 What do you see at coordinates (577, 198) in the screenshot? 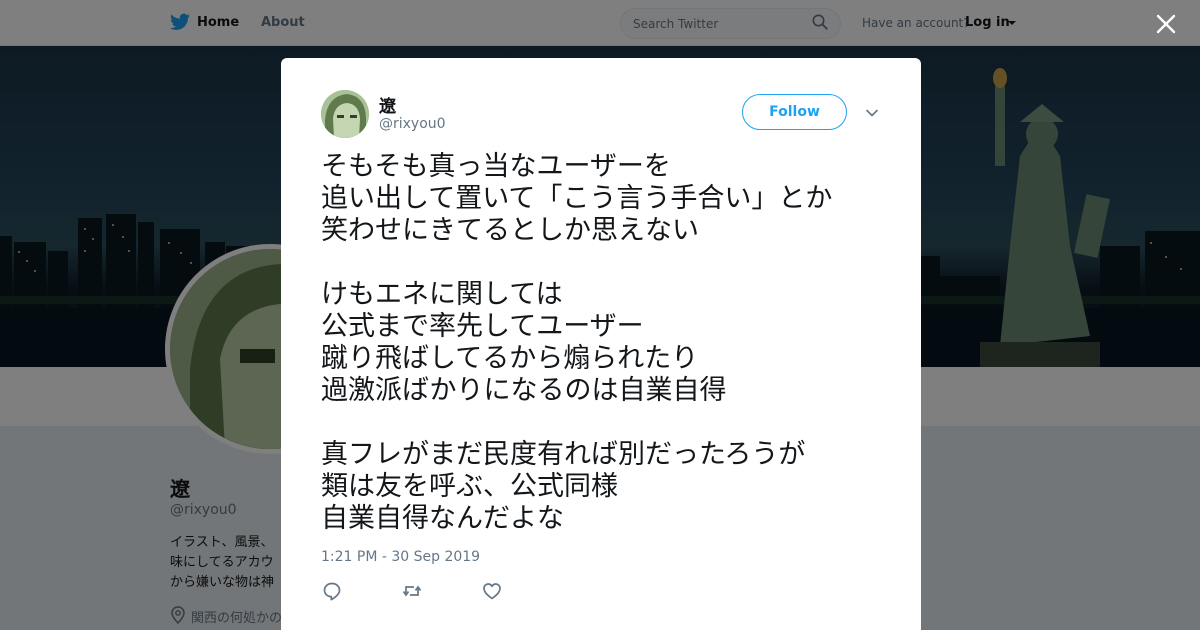
I see `tweet-text-line: 追い出して置いて「こう言う手合い」とか` at bounding box center [577, 198].